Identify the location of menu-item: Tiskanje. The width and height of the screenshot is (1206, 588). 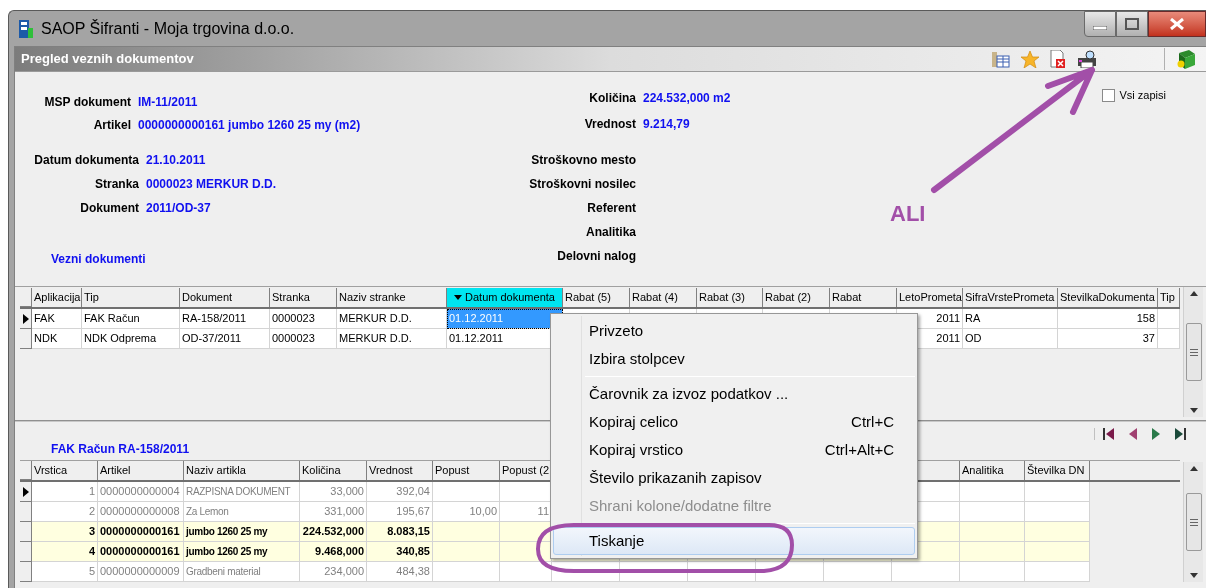
(734, 541).